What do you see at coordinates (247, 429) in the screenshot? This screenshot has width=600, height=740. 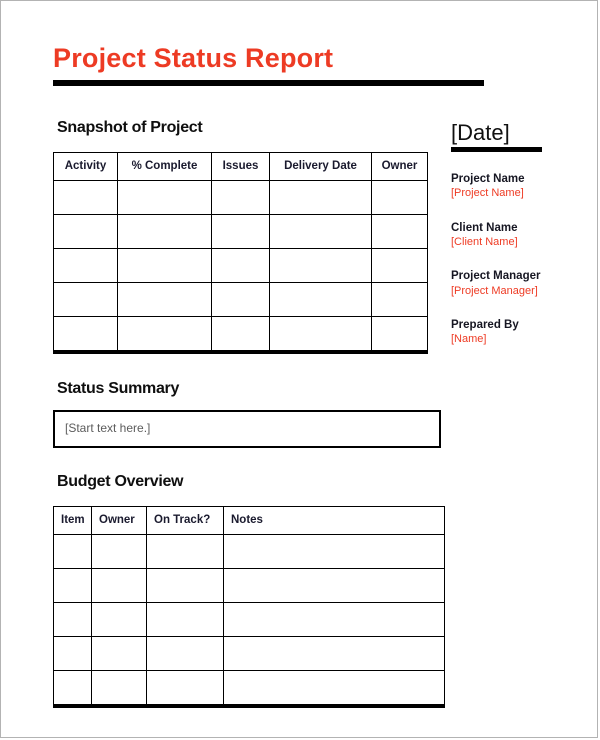 I see `status-summary-textbox: [Start text here.]` at bounding box center [247, 429].